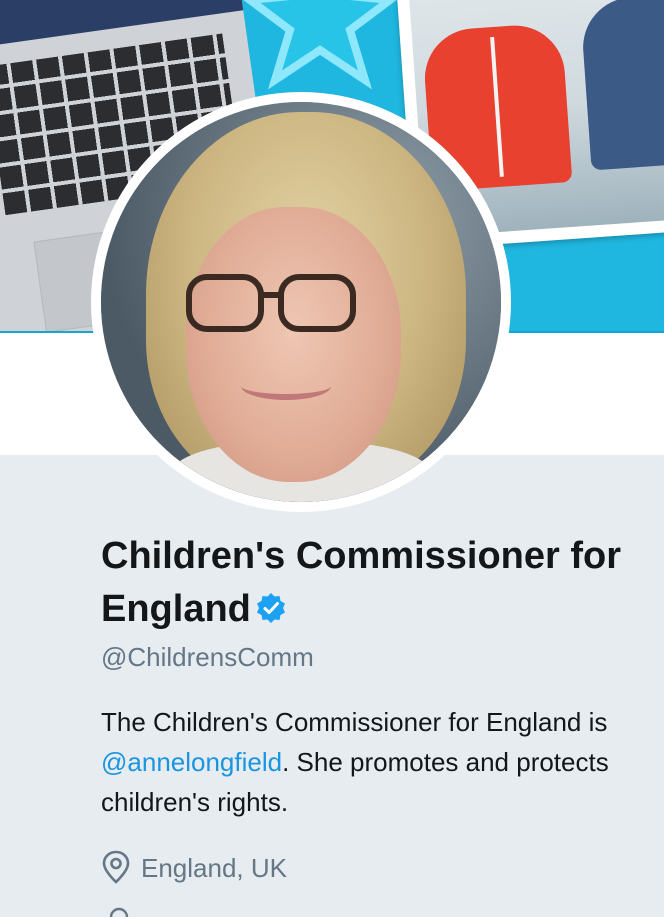  What do you see at coordinates (191, 762) in the screenshot?
I see `bio-mention-link: @annelongfield` at bounding box center [191, 762].